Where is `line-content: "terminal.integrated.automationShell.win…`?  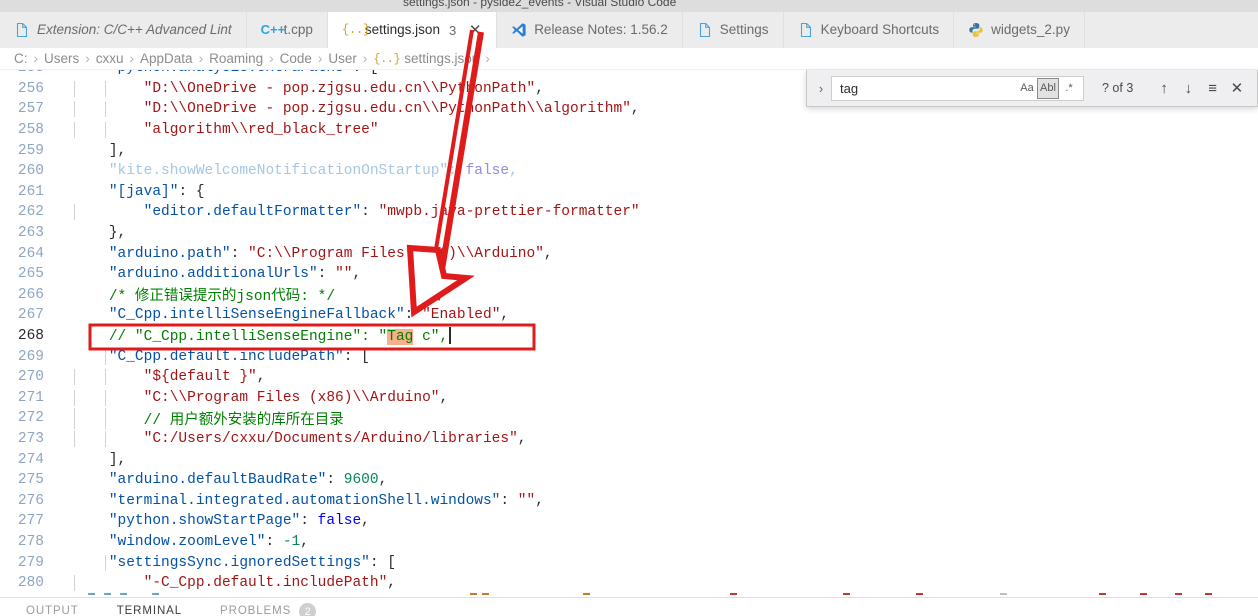
line-content: "terminal.integrated.automationShell.win… is located at coordinates (662, 501).